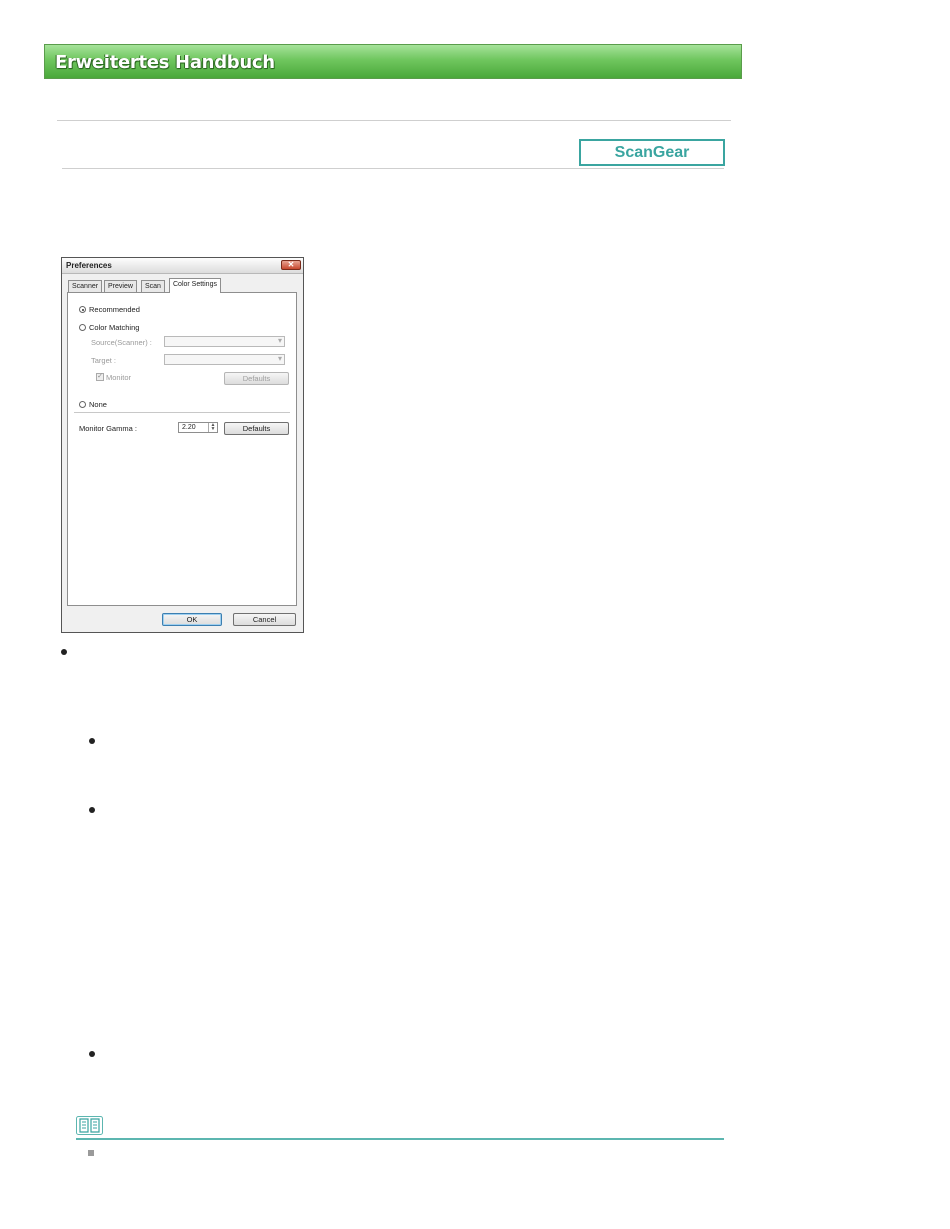  What do you see at coordinates (195, 285) in the screenshot?
I see `tab-color-settings: Color Settings` at bounding box center [195, 285].